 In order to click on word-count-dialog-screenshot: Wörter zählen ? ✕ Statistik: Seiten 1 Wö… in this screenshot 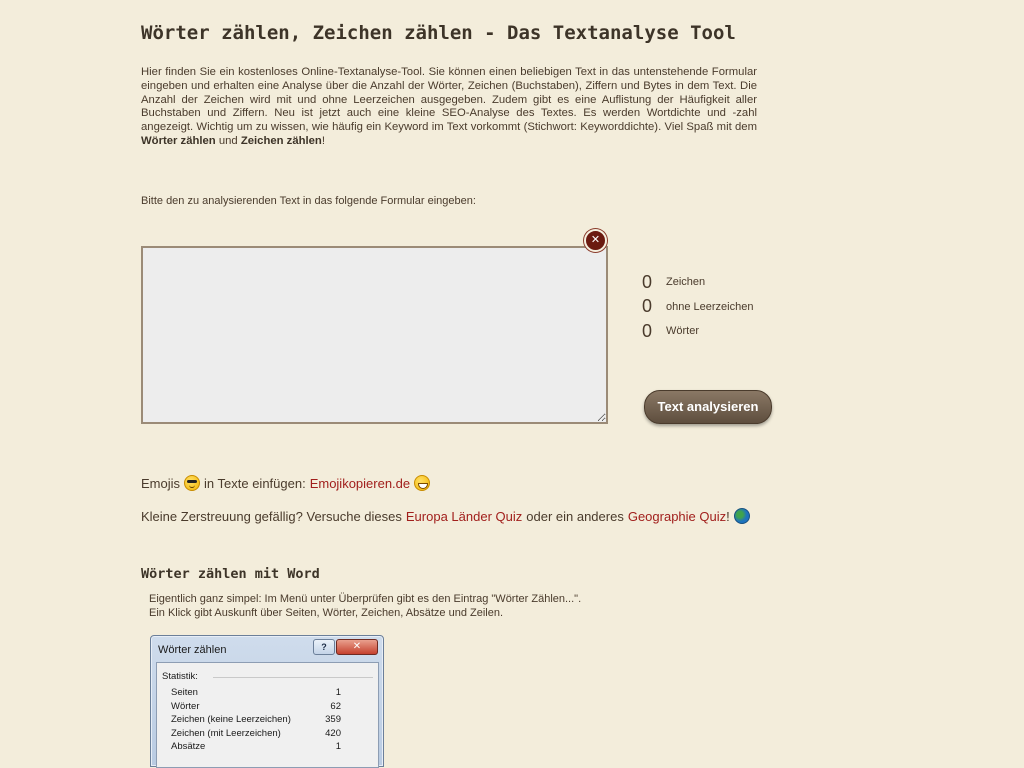, I will do `click(267, 701)`.